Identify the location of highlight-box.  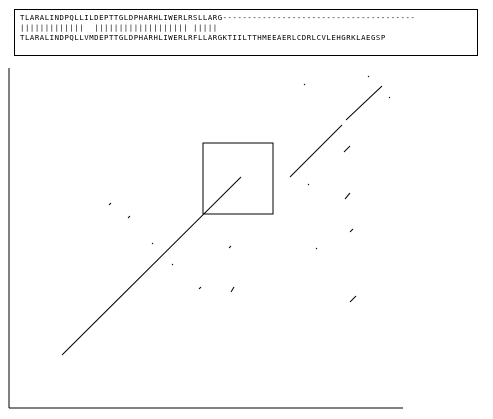
(238, 178).